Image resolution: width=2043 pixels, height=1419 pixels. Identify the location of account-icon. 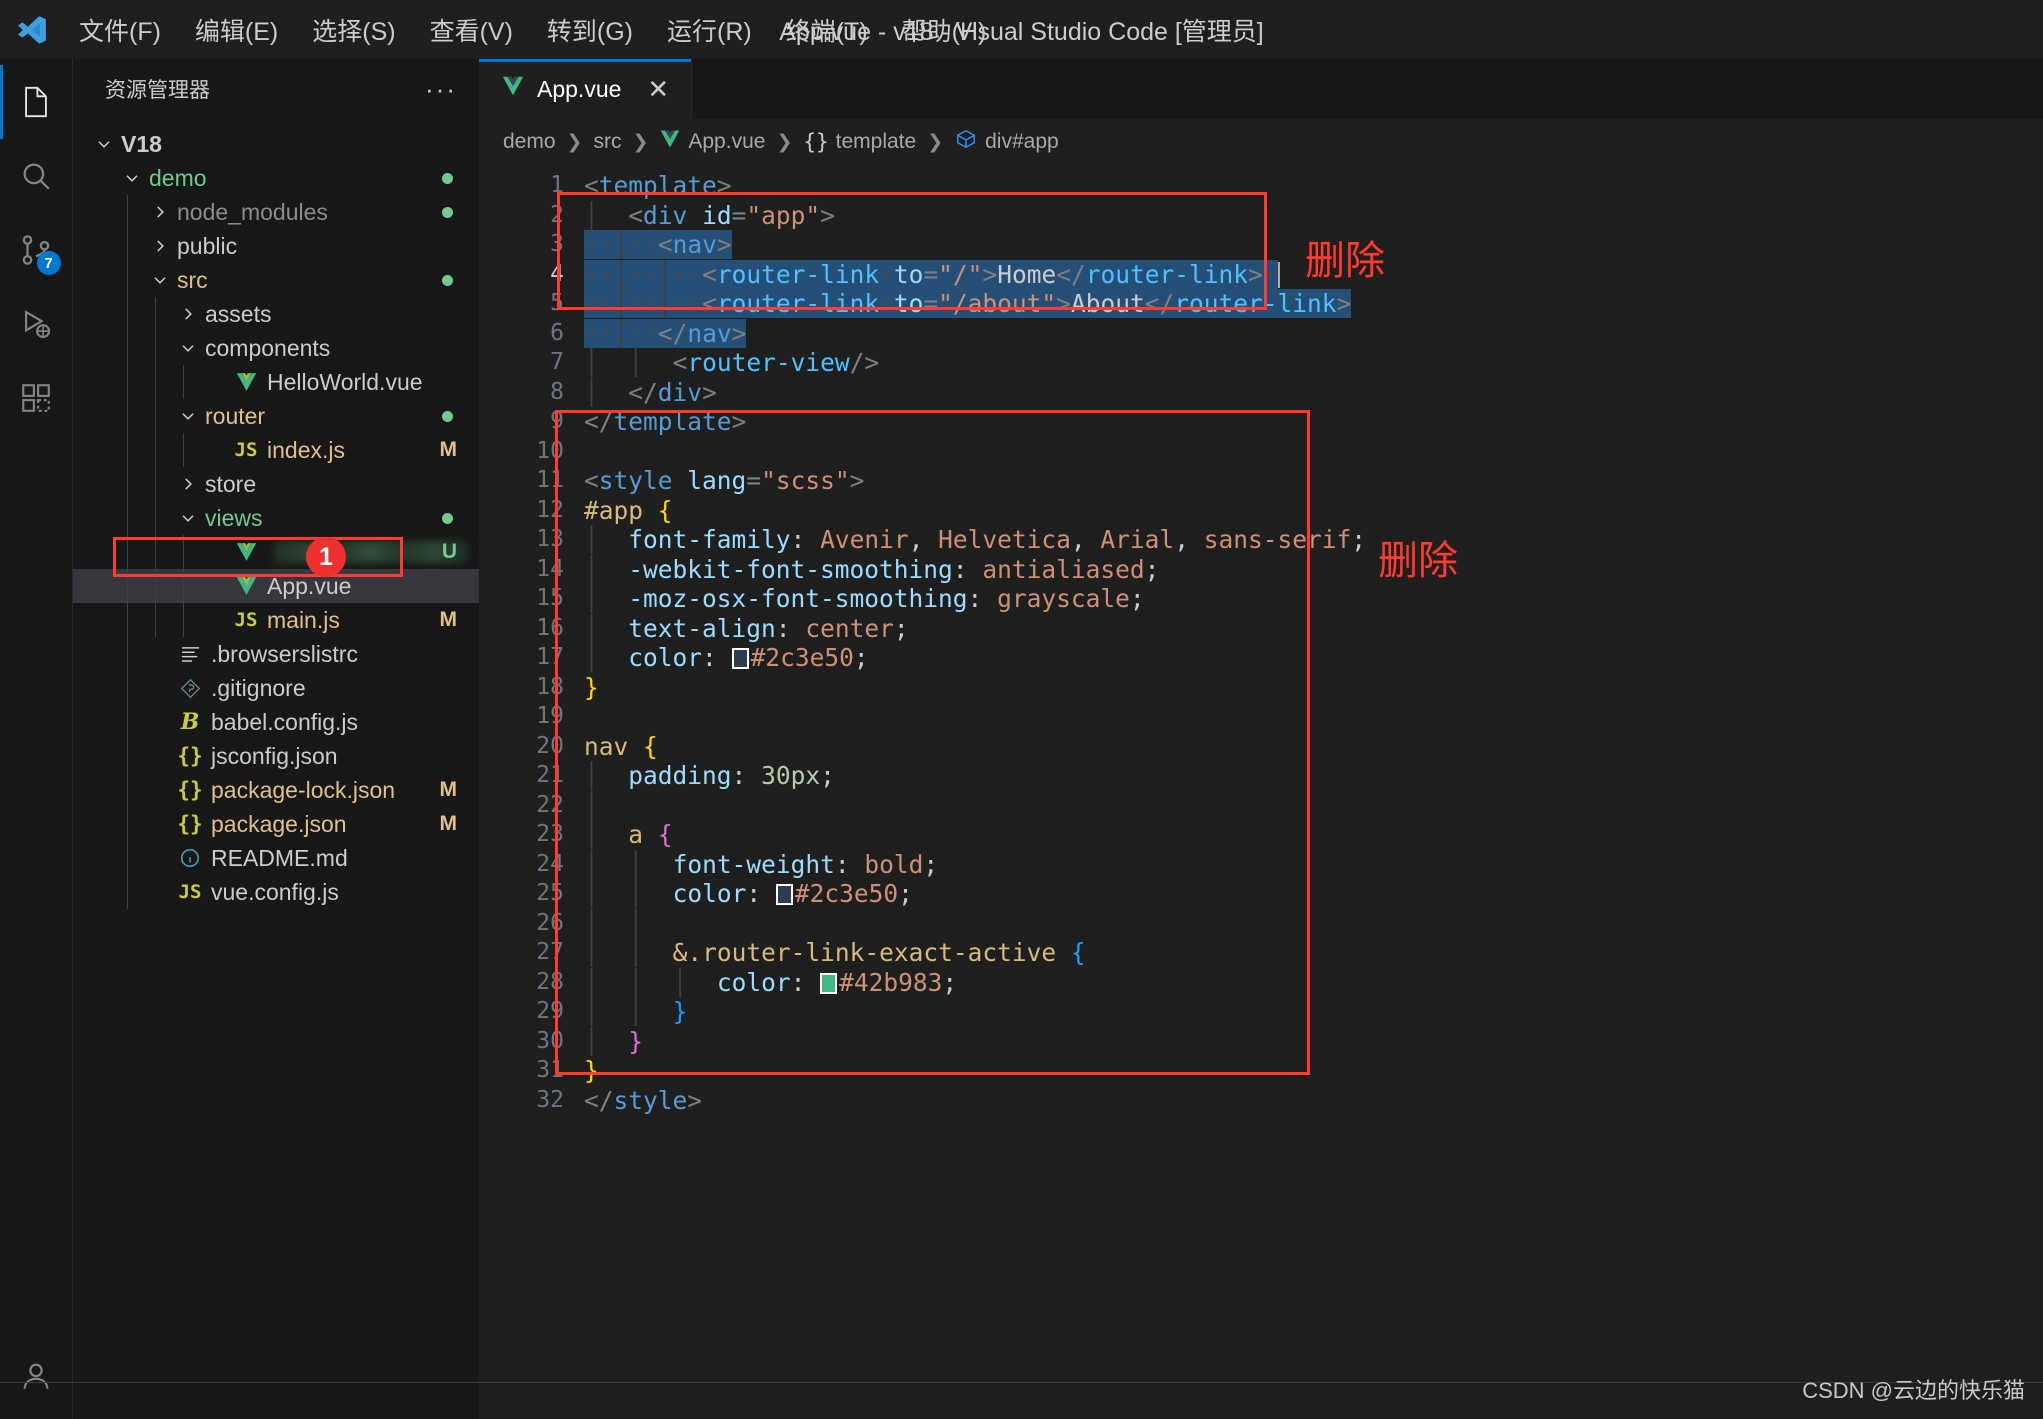
(36, 1376).